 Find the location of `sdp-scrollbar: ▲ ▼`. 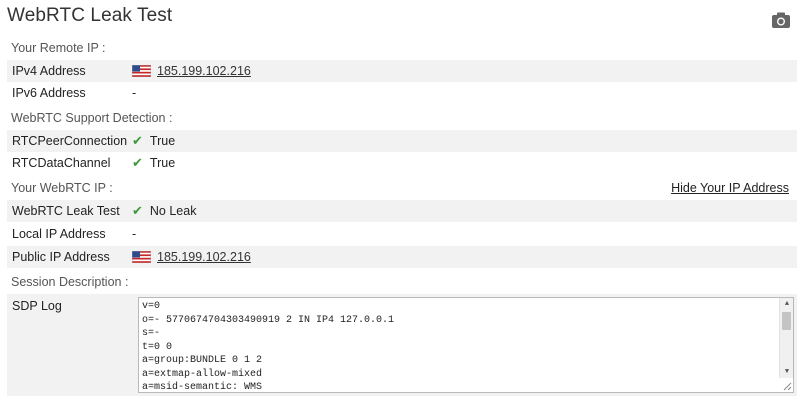

sdp-scrollbar: ▲ ▼ is located at coordinates (786, 338).